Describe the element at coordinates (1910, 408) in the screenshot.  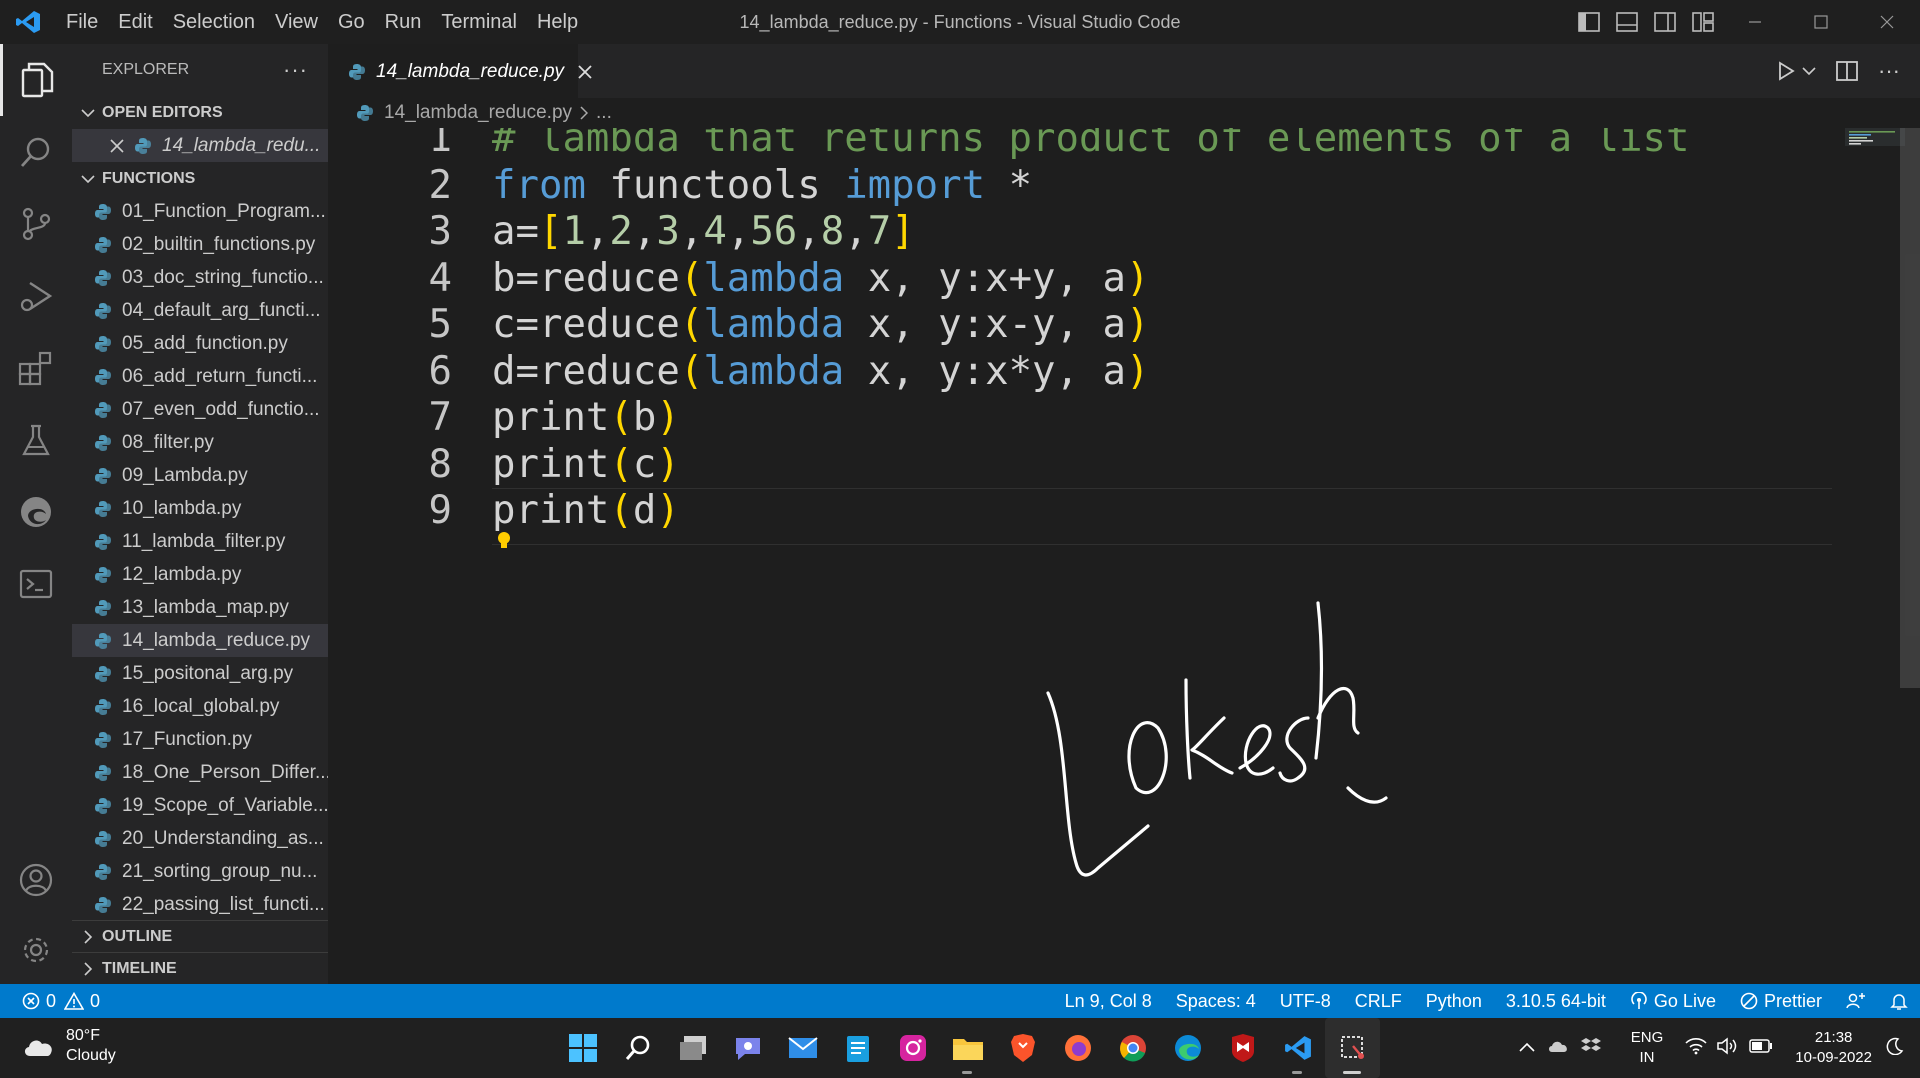
I see `editor-scrollbar` at that location.